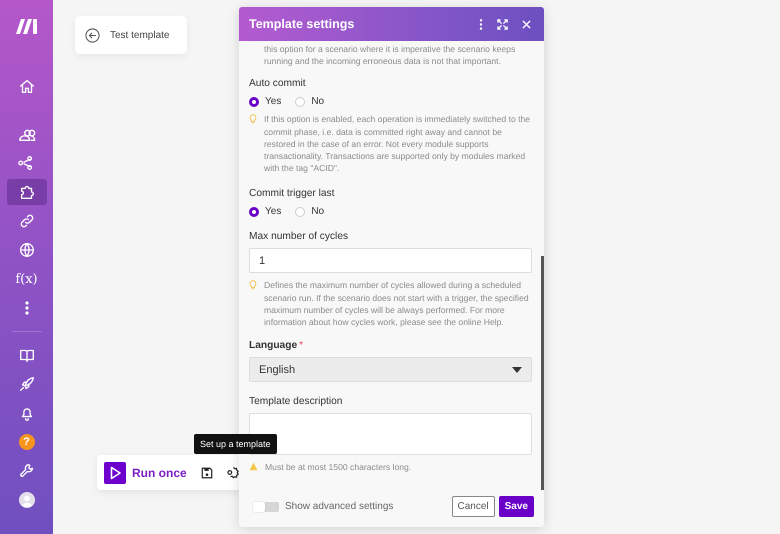 The width and height of the screenshot is (780, 534). I want to click on language-dropdown: English, so click(390, 369).